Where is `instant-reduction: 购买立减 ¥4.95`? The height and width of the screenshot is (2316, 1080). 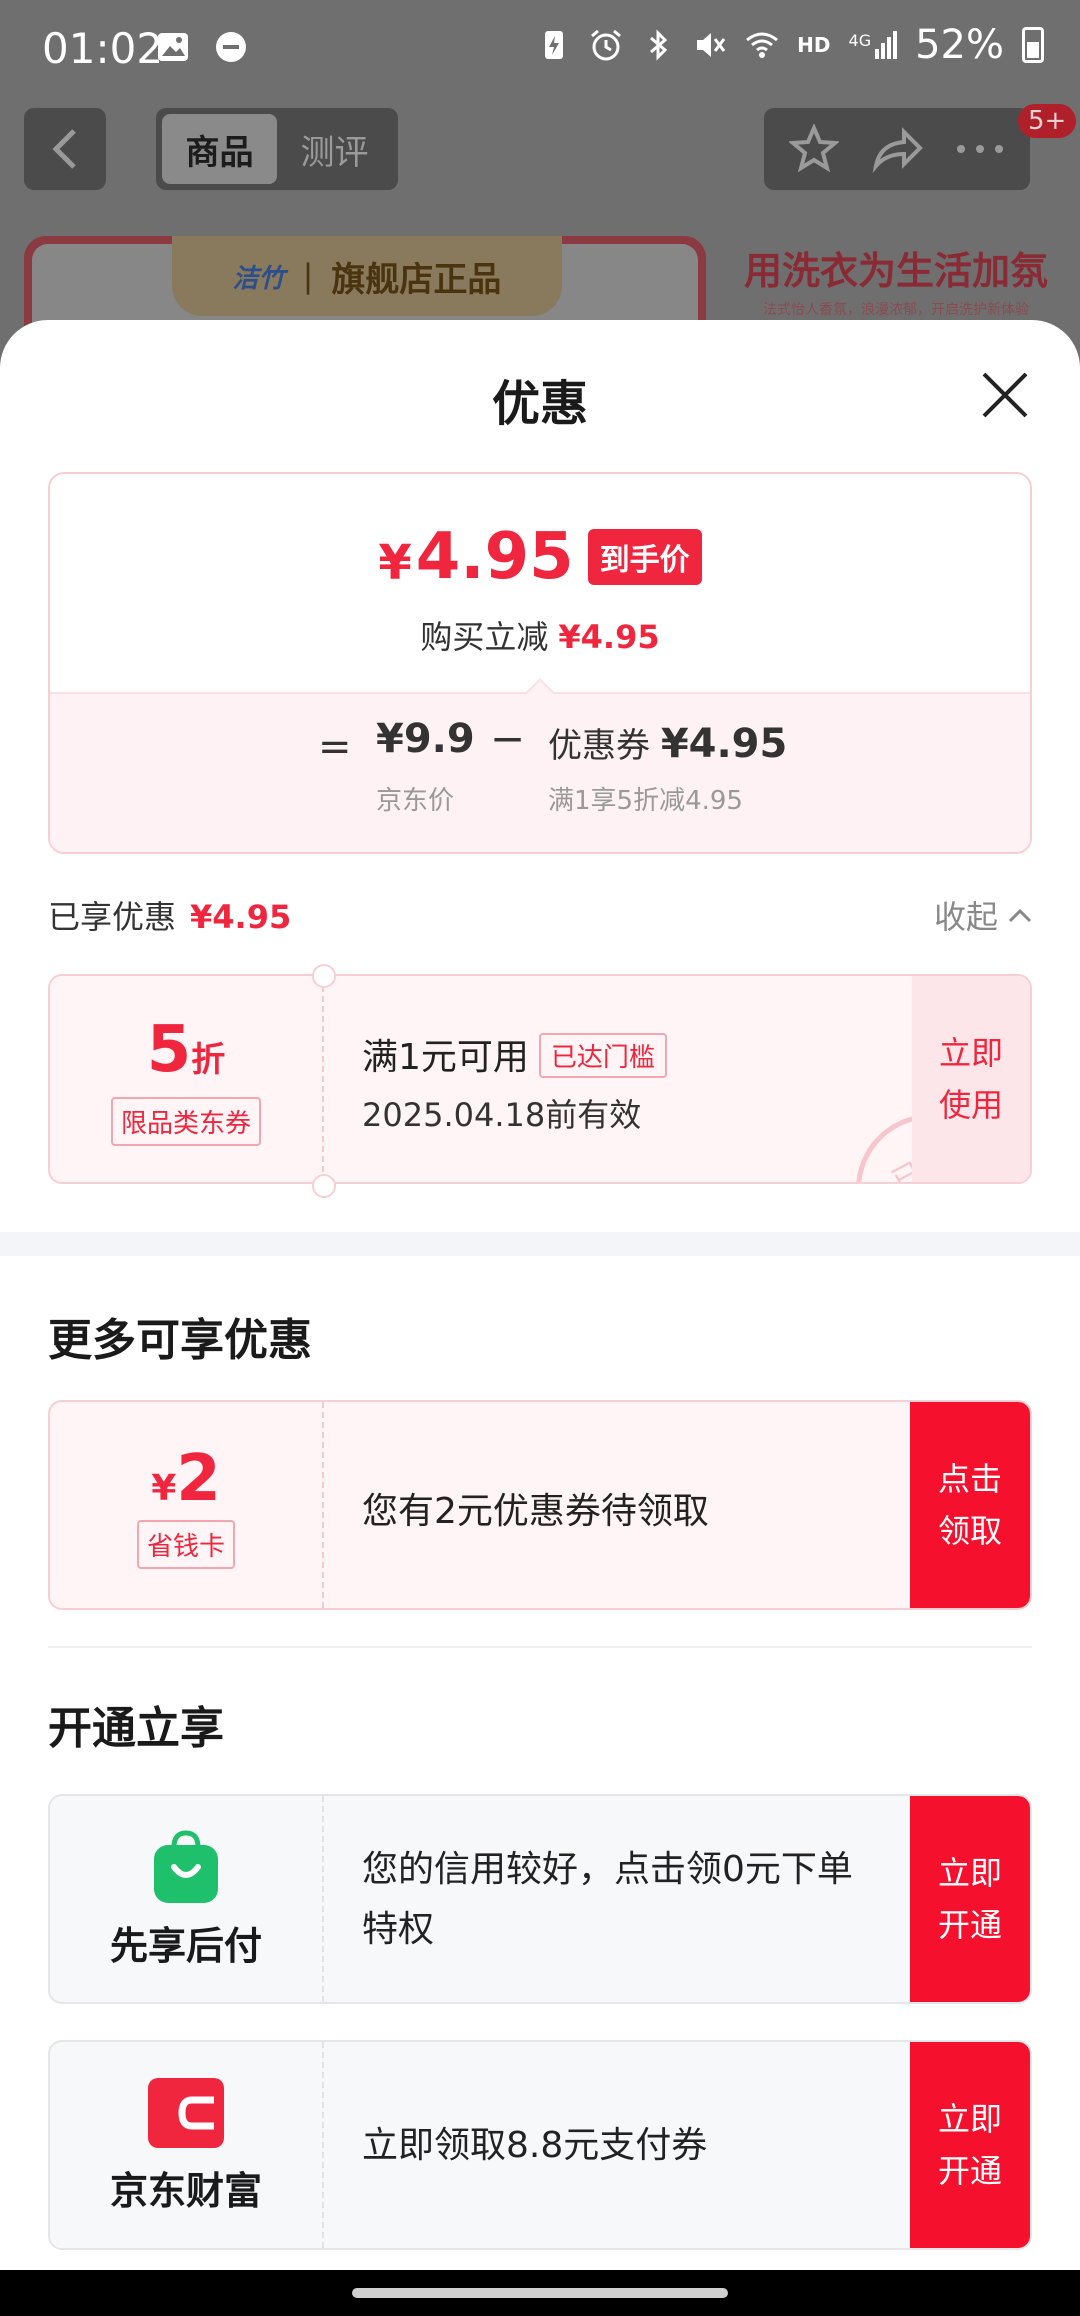 instant-reduction: 购买立减 ¥4.95 is located at coordinates (540, 637).